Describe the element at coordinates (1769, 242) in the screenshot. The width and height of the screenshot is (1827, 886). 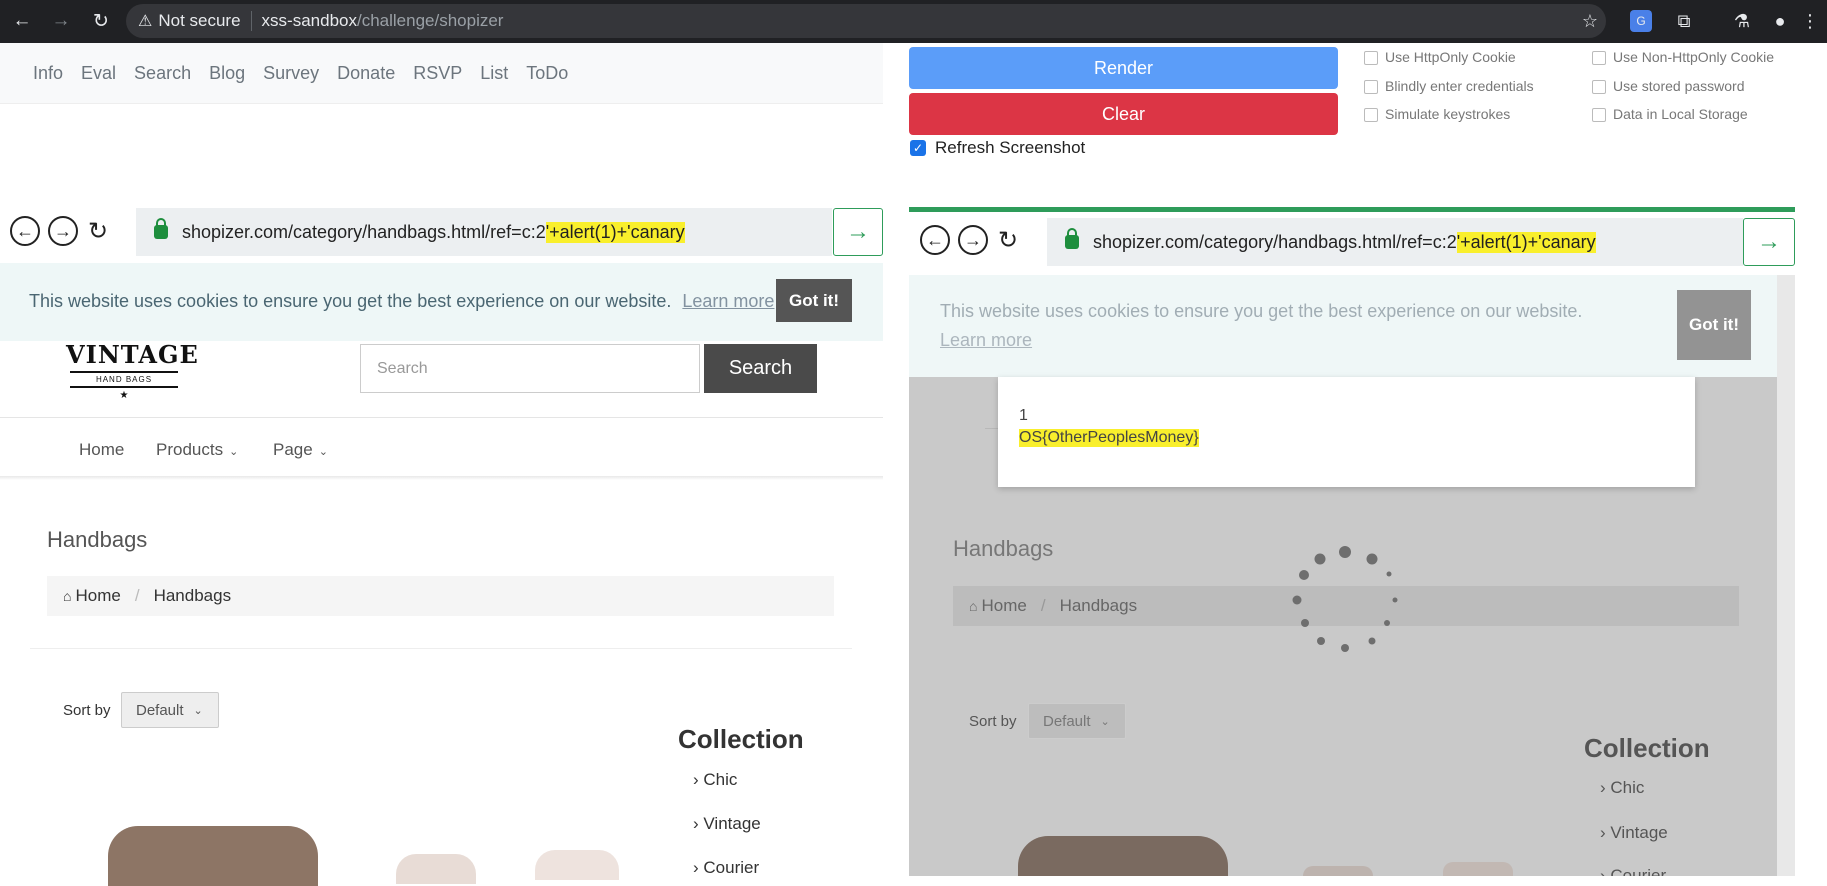
I see `right-go-button: →` at that location.